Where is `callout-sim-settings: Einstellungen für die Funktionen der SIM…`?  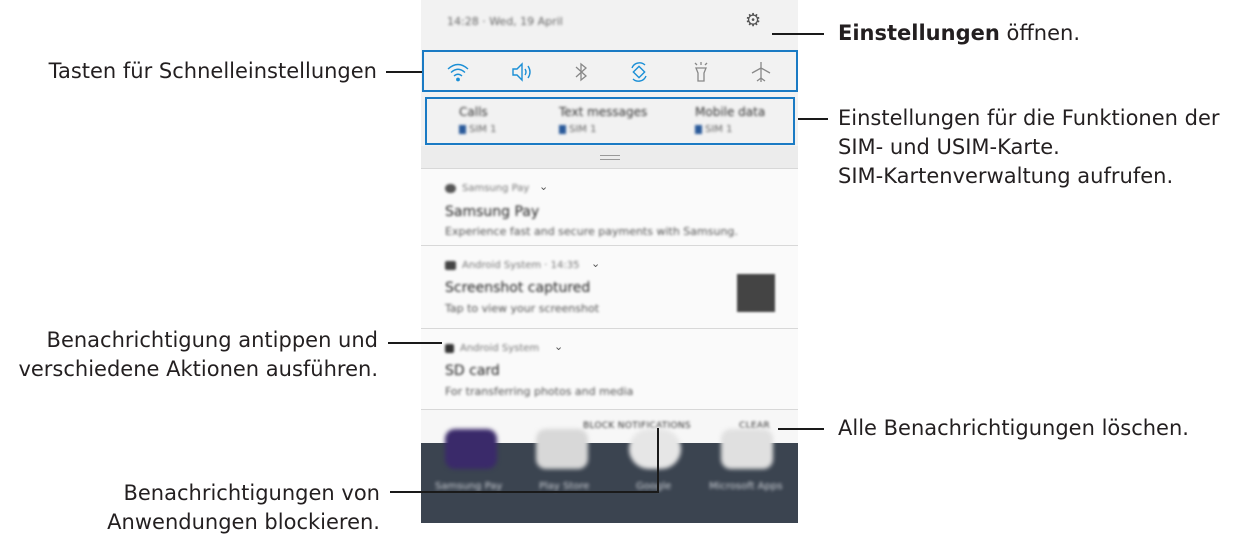 callout-sim-settings: Einstellungen für die Funktionen der SIM… is located at coordinates (1029, 147).